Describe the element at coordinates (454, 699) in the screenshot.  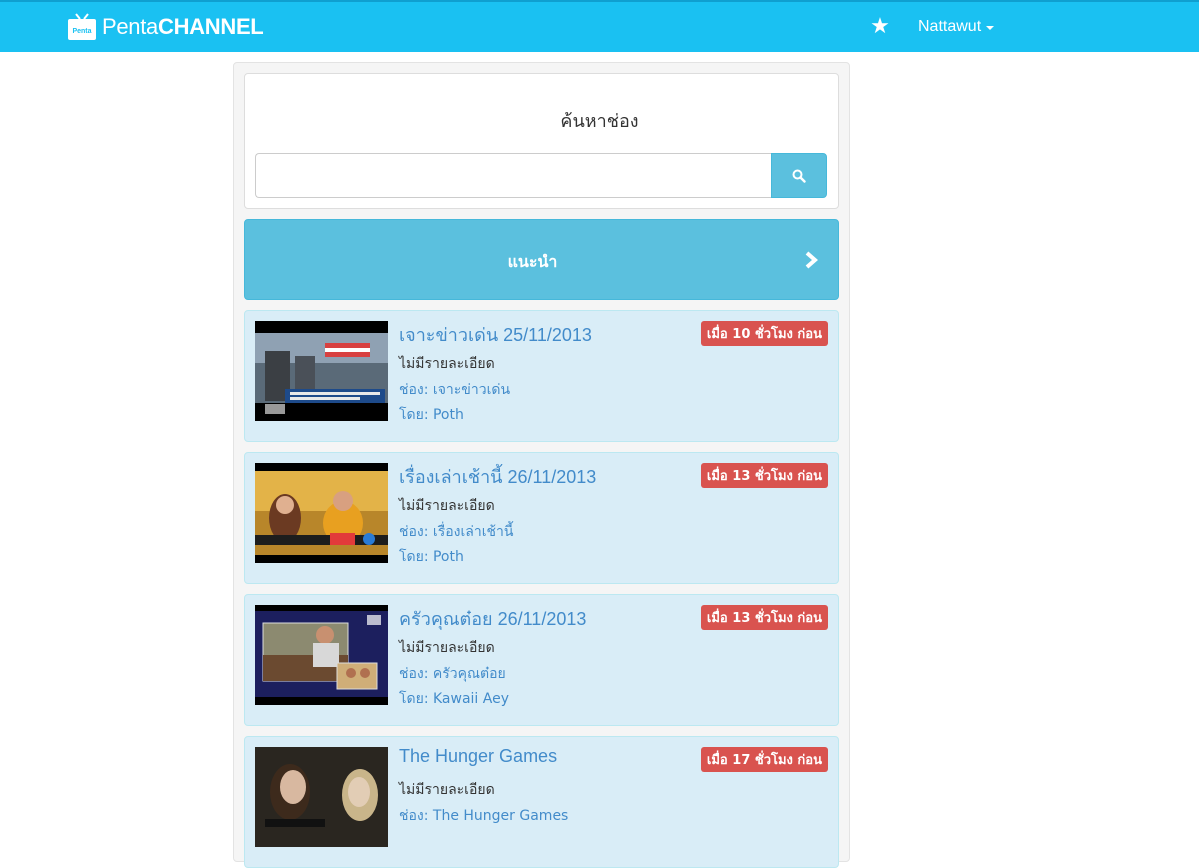
I see `video-author-link: โดย: Kawaii Aey` at that location.